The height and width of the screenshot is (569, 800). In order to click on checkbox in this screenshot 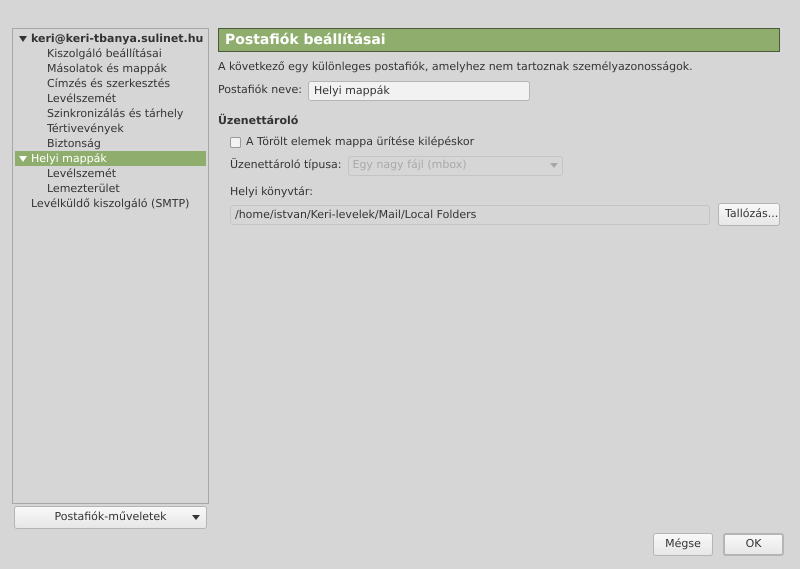, I will do `click(235, 142)`.